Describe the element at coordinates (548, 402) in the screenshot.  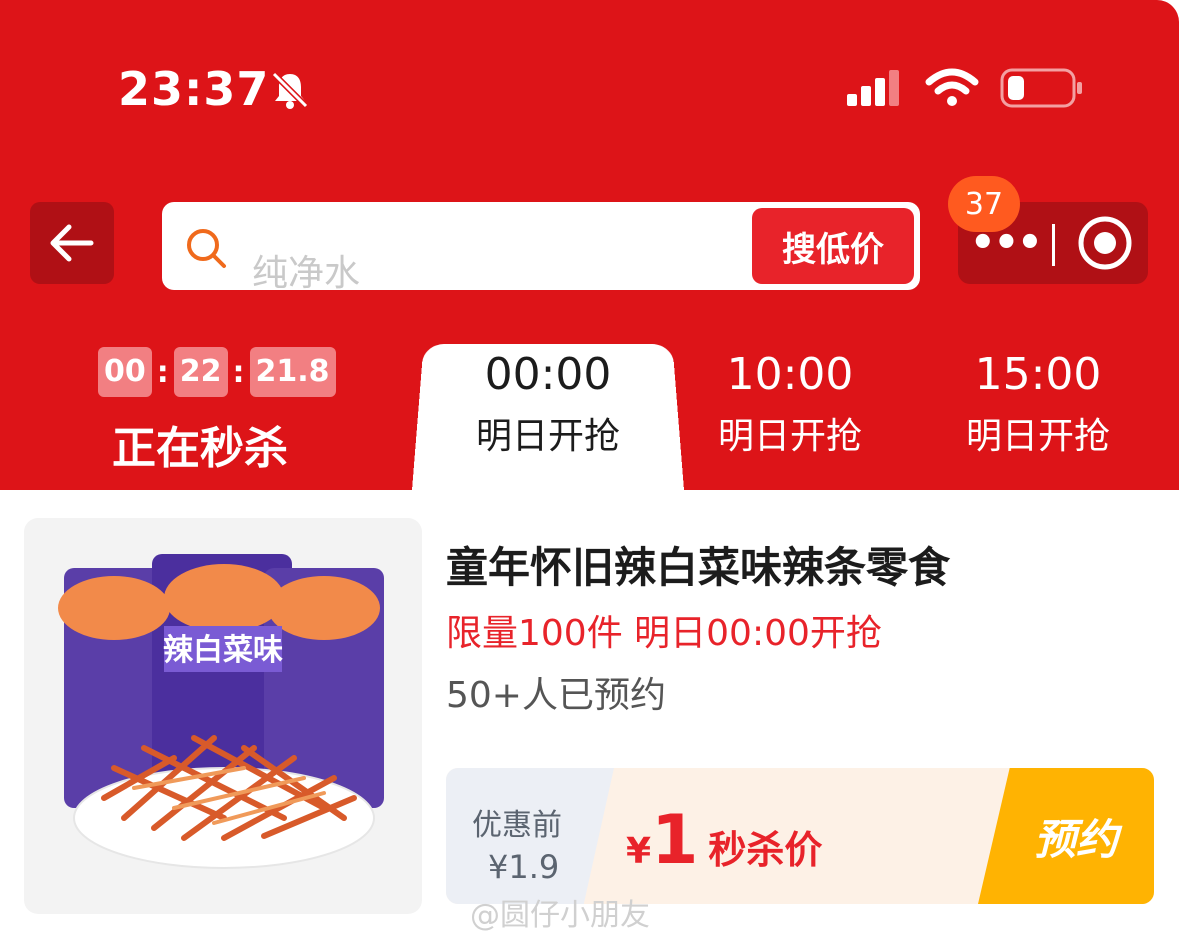
I see `tab-0000: 00:00 明日开抢` at that location.